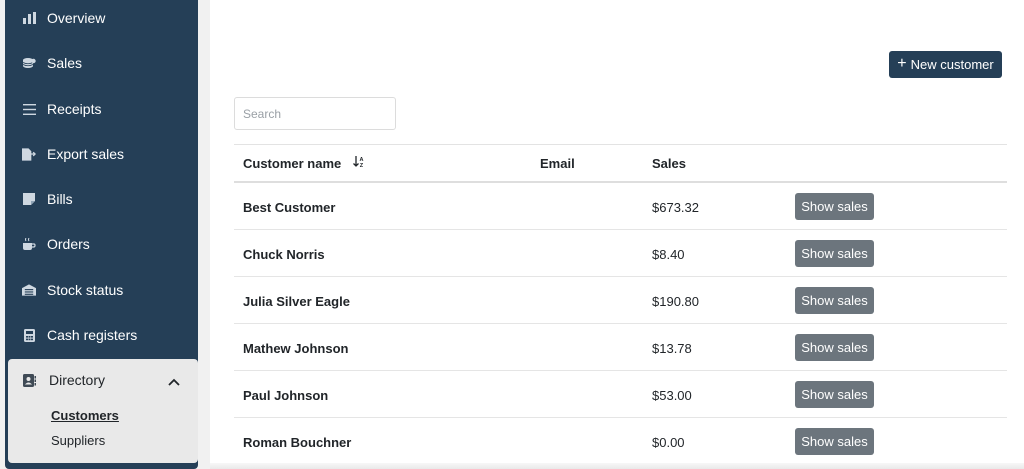 The height and width of the screenshot is (469, 1024). What do you see at coordinates (362, 165) in the screenshot?
I see `svg-text: Z` at bounding box center [362, 165].